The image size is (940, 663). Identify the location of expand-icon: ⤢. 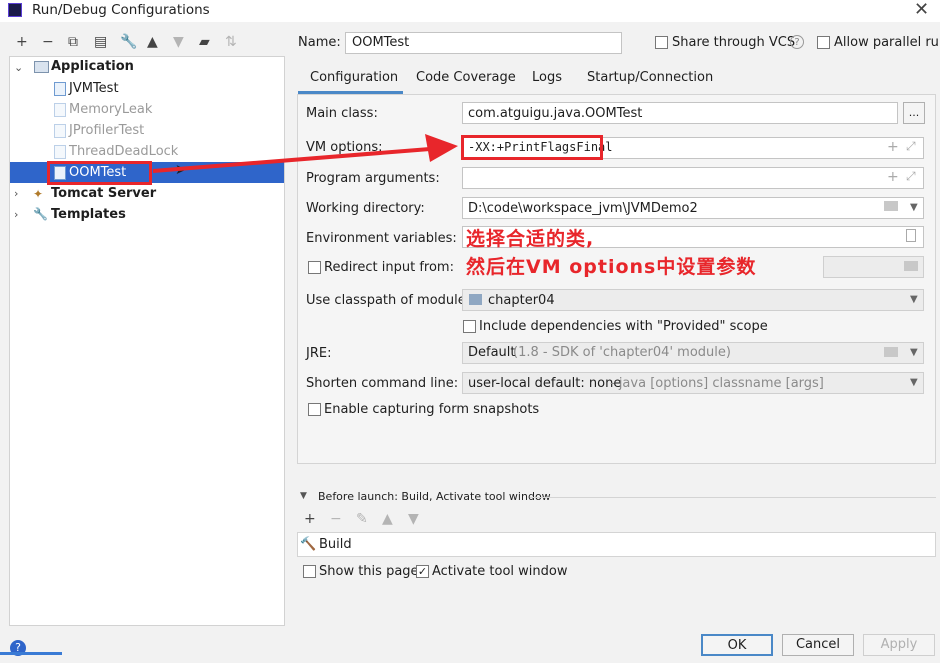
(911, 176).